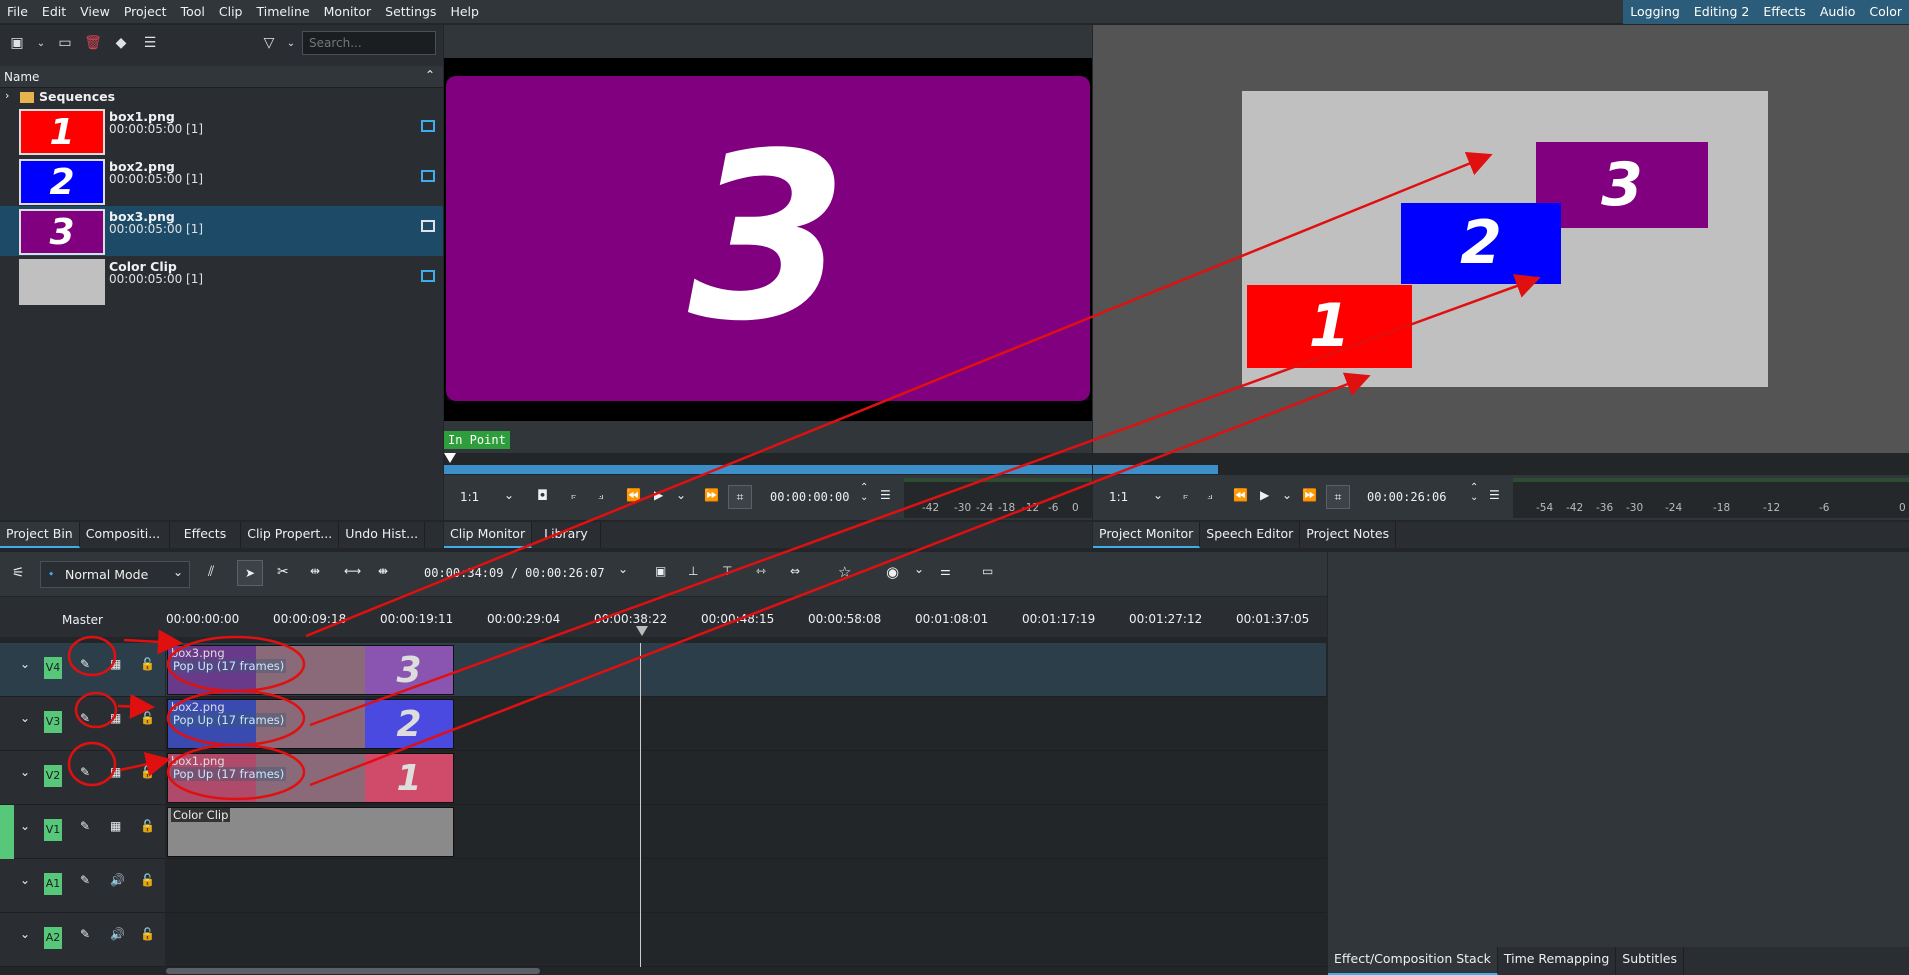  I want to click on track-head-v1: ⌄ V1 ✎ ▦ 🔓, so click(89, 832).